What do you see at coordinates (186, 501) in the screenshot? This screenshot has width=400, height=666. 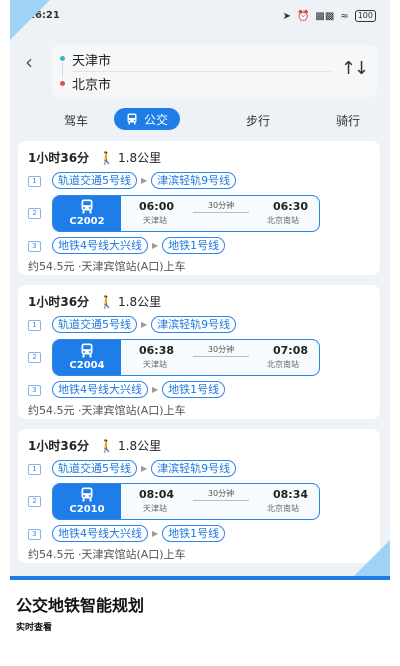 I see `bus-segment: C2010 08:04 天津站 30分钟 08:34 北京南站` at bounding box center [186, 501].